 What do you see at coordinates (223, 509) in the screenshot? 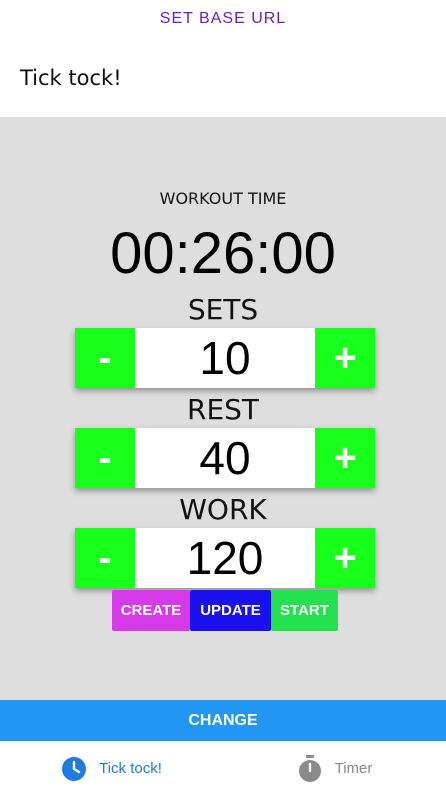
I see `work-label: WORK` at bounding box center [223, 509].